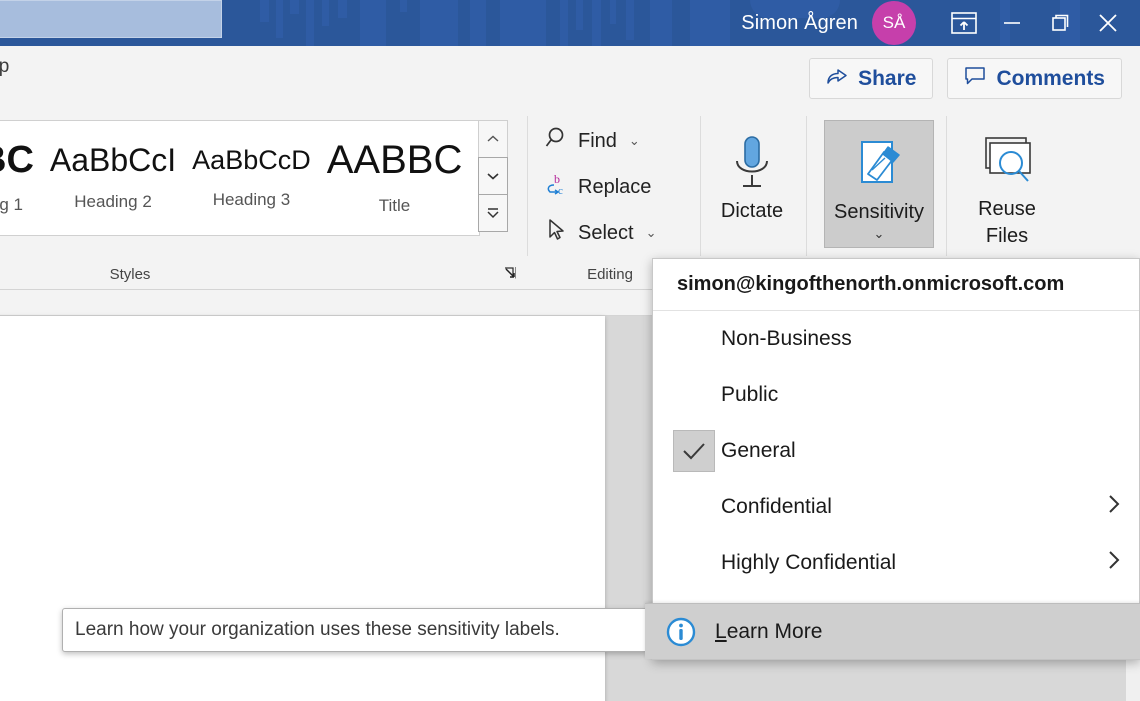 The width and height of the screenshot is (1140, 701). I want to click on learn-more-accelerator: L, so click(721, 631).